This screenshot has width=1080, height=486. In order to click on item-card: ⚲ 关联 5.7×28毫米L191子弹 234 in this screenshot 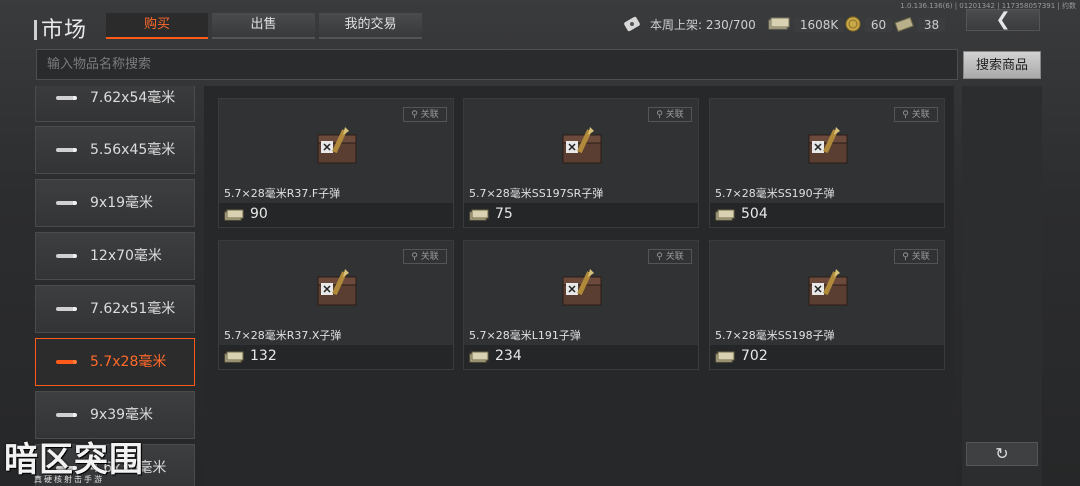, I will do `click(581, 305)`.